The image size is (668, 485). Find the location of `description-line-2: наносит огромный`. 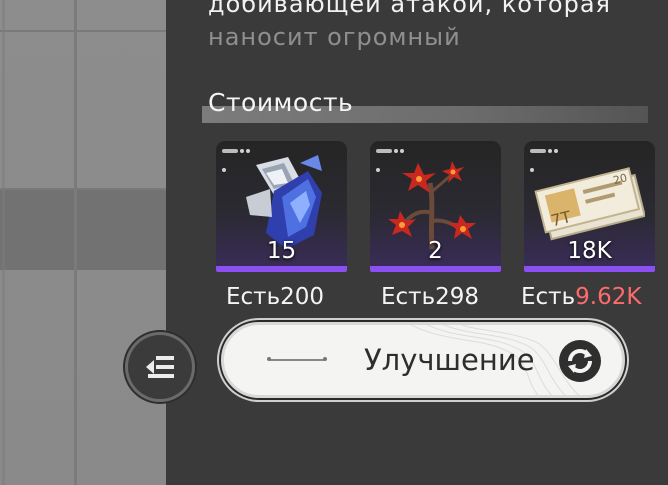

description-line-2: наносит огромный is located at coordinates (334, 37).